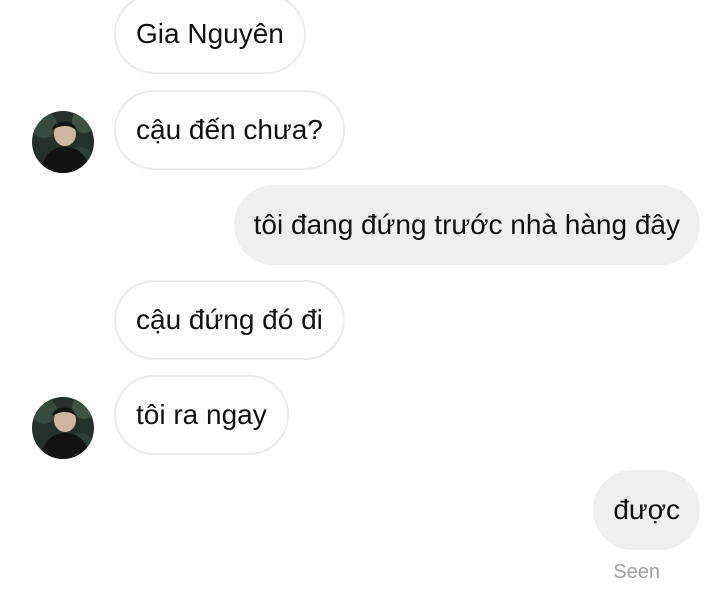 The height and width of the screenshot is (589, 720). I want to click on message-bubble-incoming: Gia Nguyên, so click(210, 37).